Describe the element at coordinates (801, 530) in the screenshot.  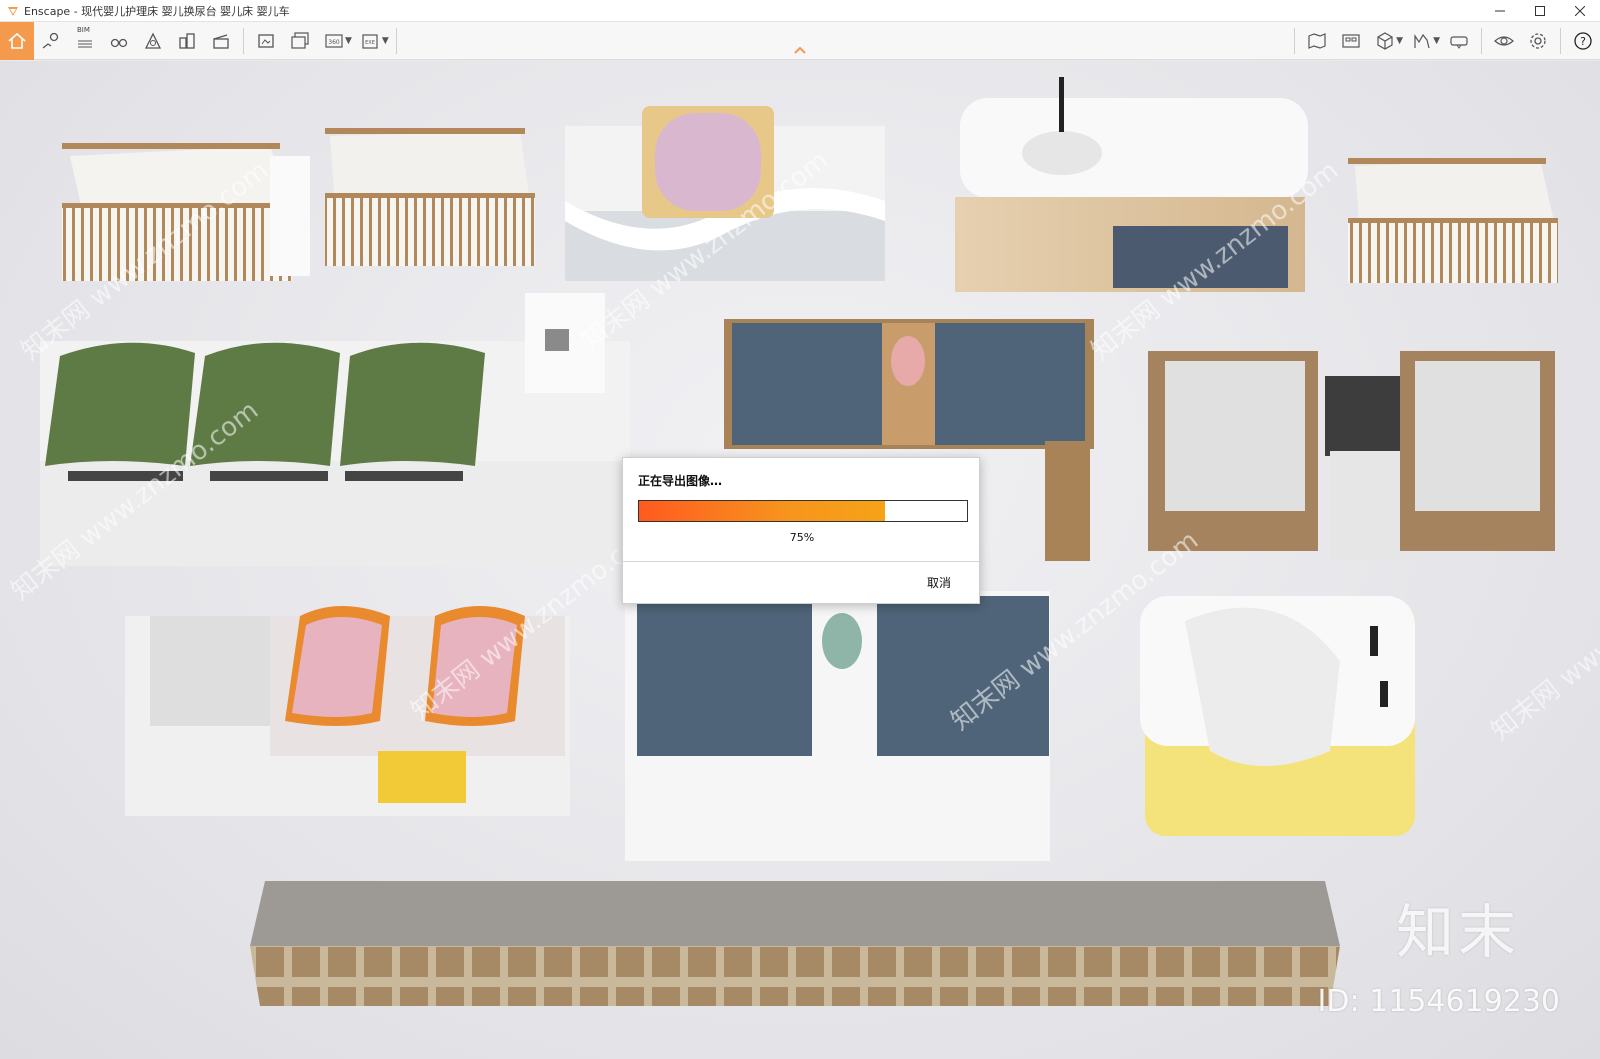
I see `export-progress-dialog: 正在导出图像… 75% 取消` at that location.